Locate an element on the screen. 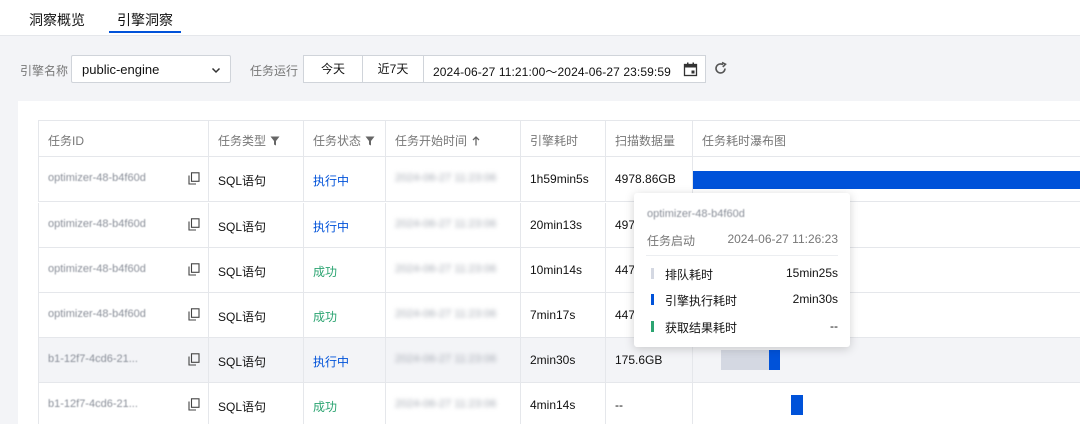 This screenshot has height=424, width=1080. engine-time-cell-text: 1h59min5s is located at coordinates (559, 179).